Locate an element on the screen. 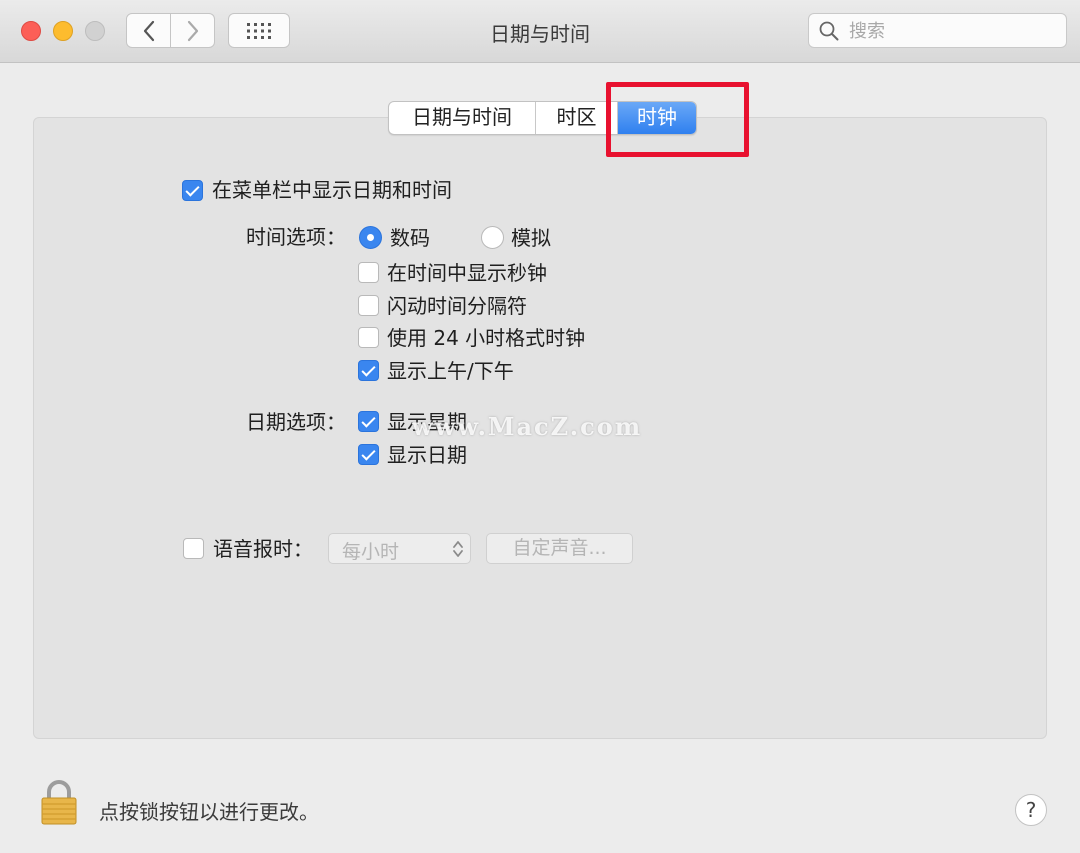 The height and width of the screenshot is (853, 1080). show-in-menubar-label: 在菜单栏中显示日期和时间 is located at coordinates (332, 190).